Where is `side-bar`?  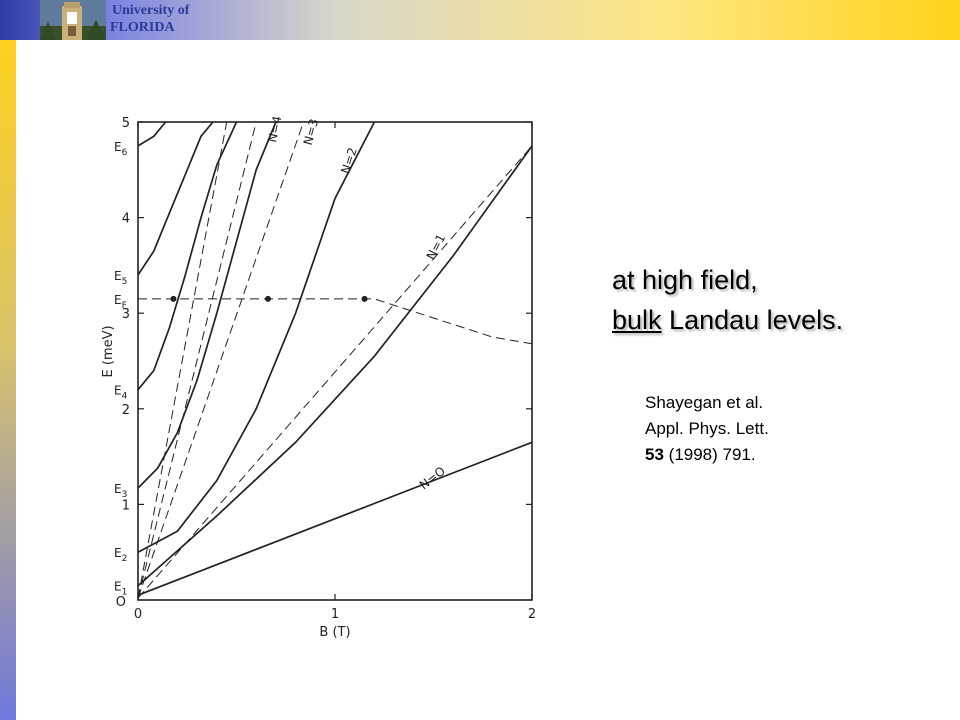
side-bar is located at coordinates (8, 380).